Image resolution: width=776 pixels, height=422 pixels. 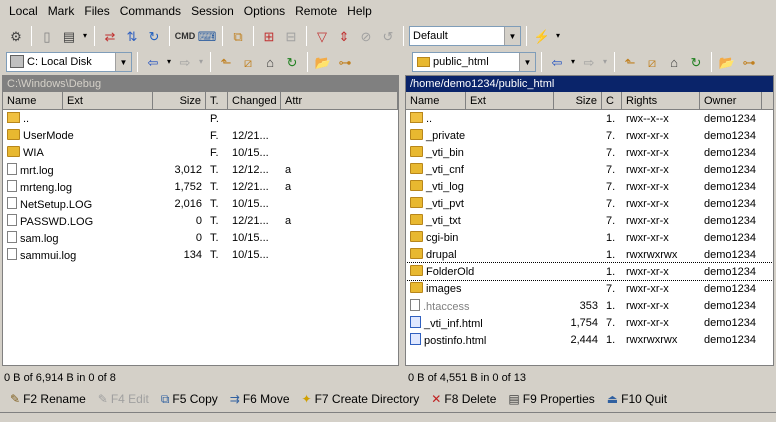 I want to click on local-drive-combo: C: Local Disk ▼, so click(x=69, y=62).